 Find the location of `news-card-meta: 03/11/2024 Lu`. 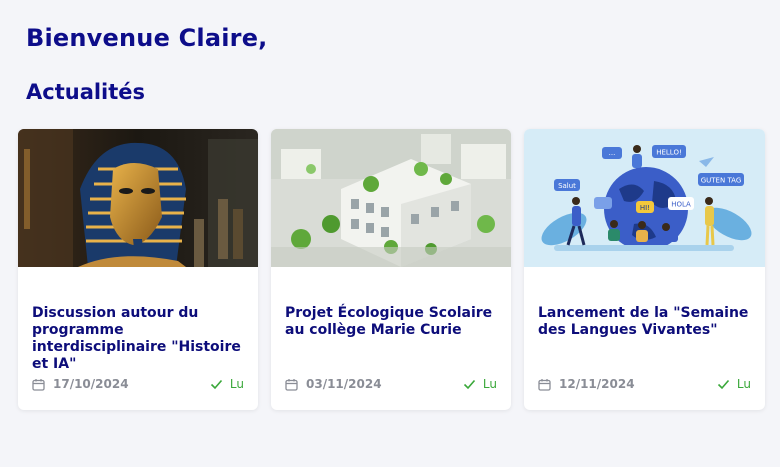

news-card-meta: 03/11/2024 Lu is located at coordinates (391, 384).